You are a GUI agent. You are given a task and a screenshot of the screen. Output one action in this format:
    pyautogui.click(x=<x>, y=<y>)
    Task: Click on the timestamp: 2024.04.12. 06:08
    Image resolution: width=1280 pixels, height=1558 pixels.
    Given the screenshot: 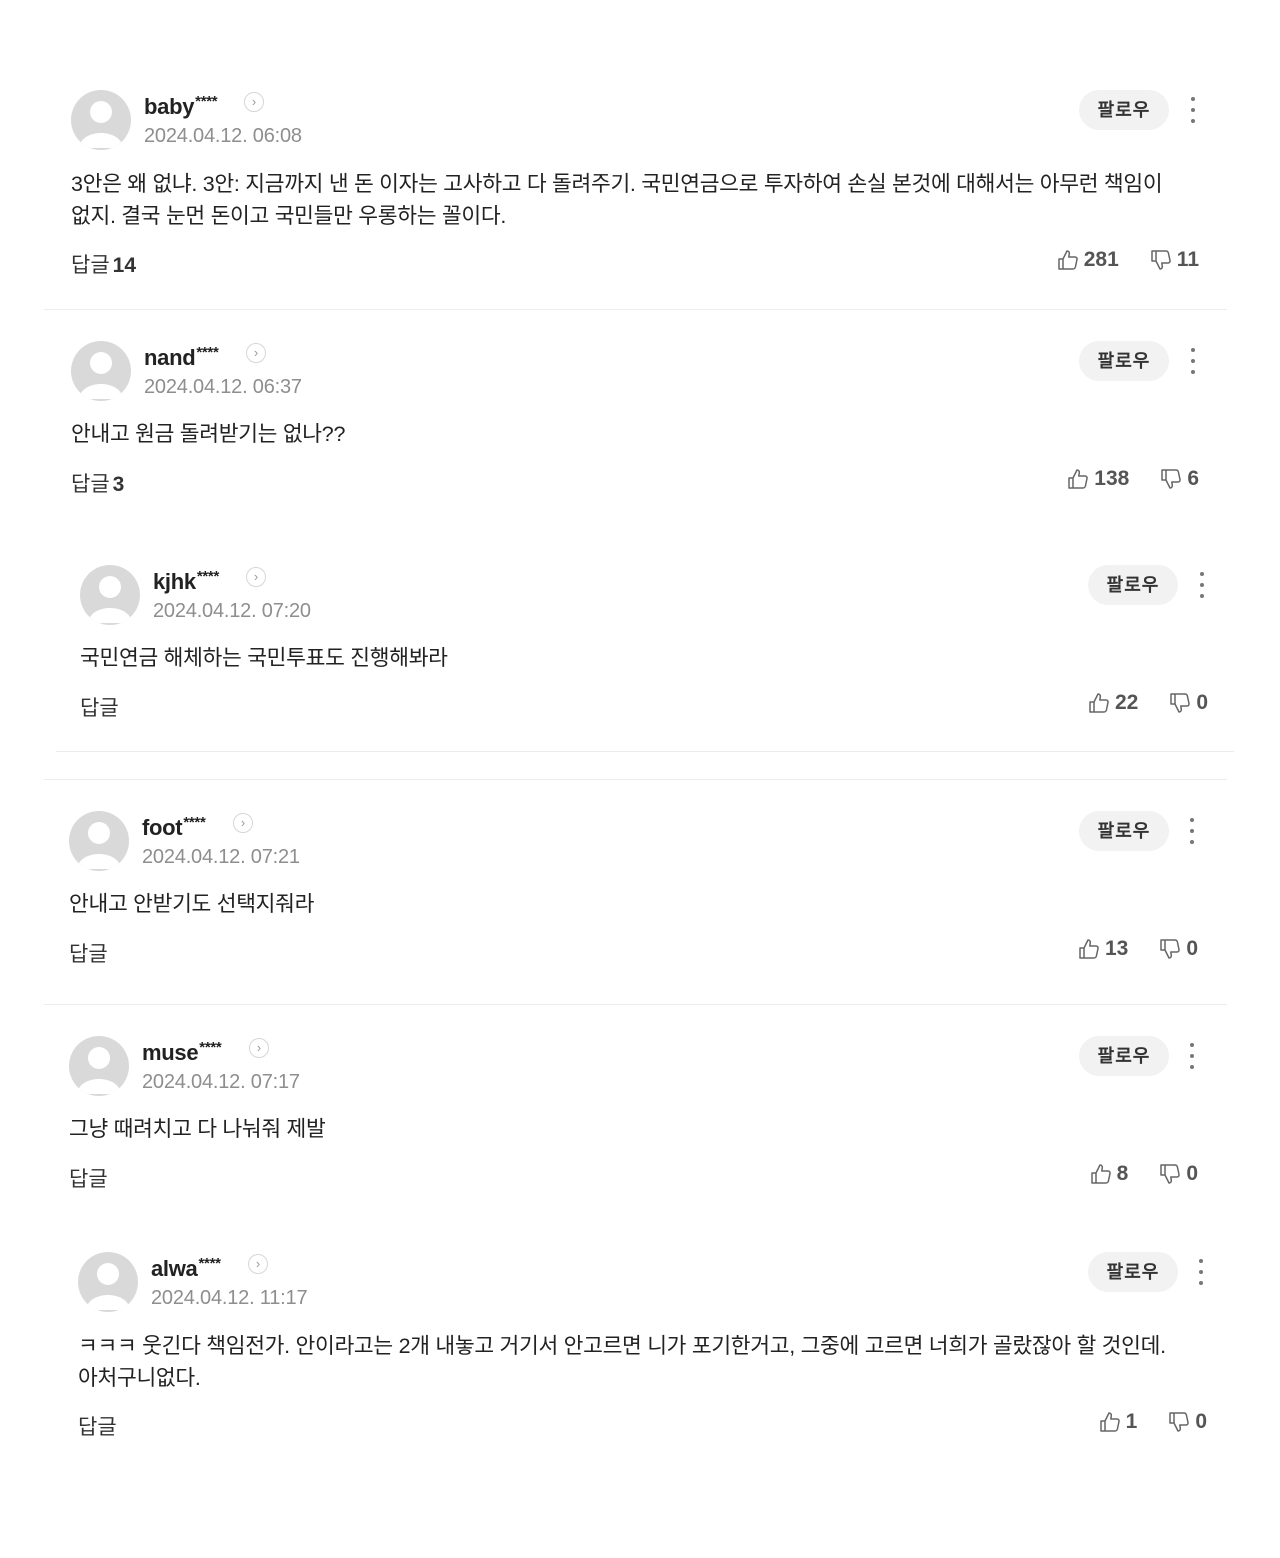 What is the action you would take?
    pyautogui.click(x=223, y=136)
    